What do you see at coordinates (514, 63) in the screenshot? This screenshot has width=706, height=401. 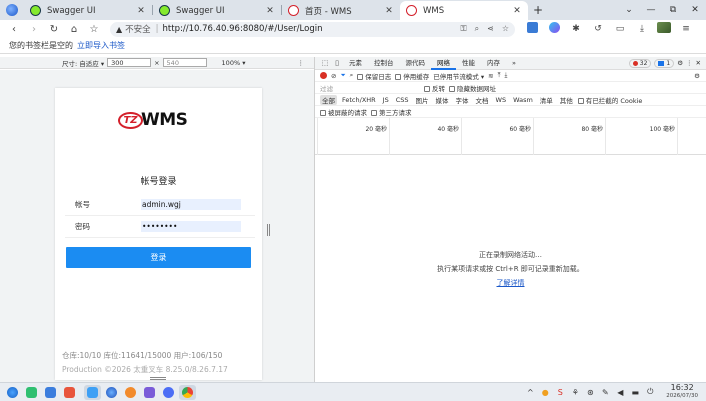 I see `tab-more: »` at bounding box center [514, 63].